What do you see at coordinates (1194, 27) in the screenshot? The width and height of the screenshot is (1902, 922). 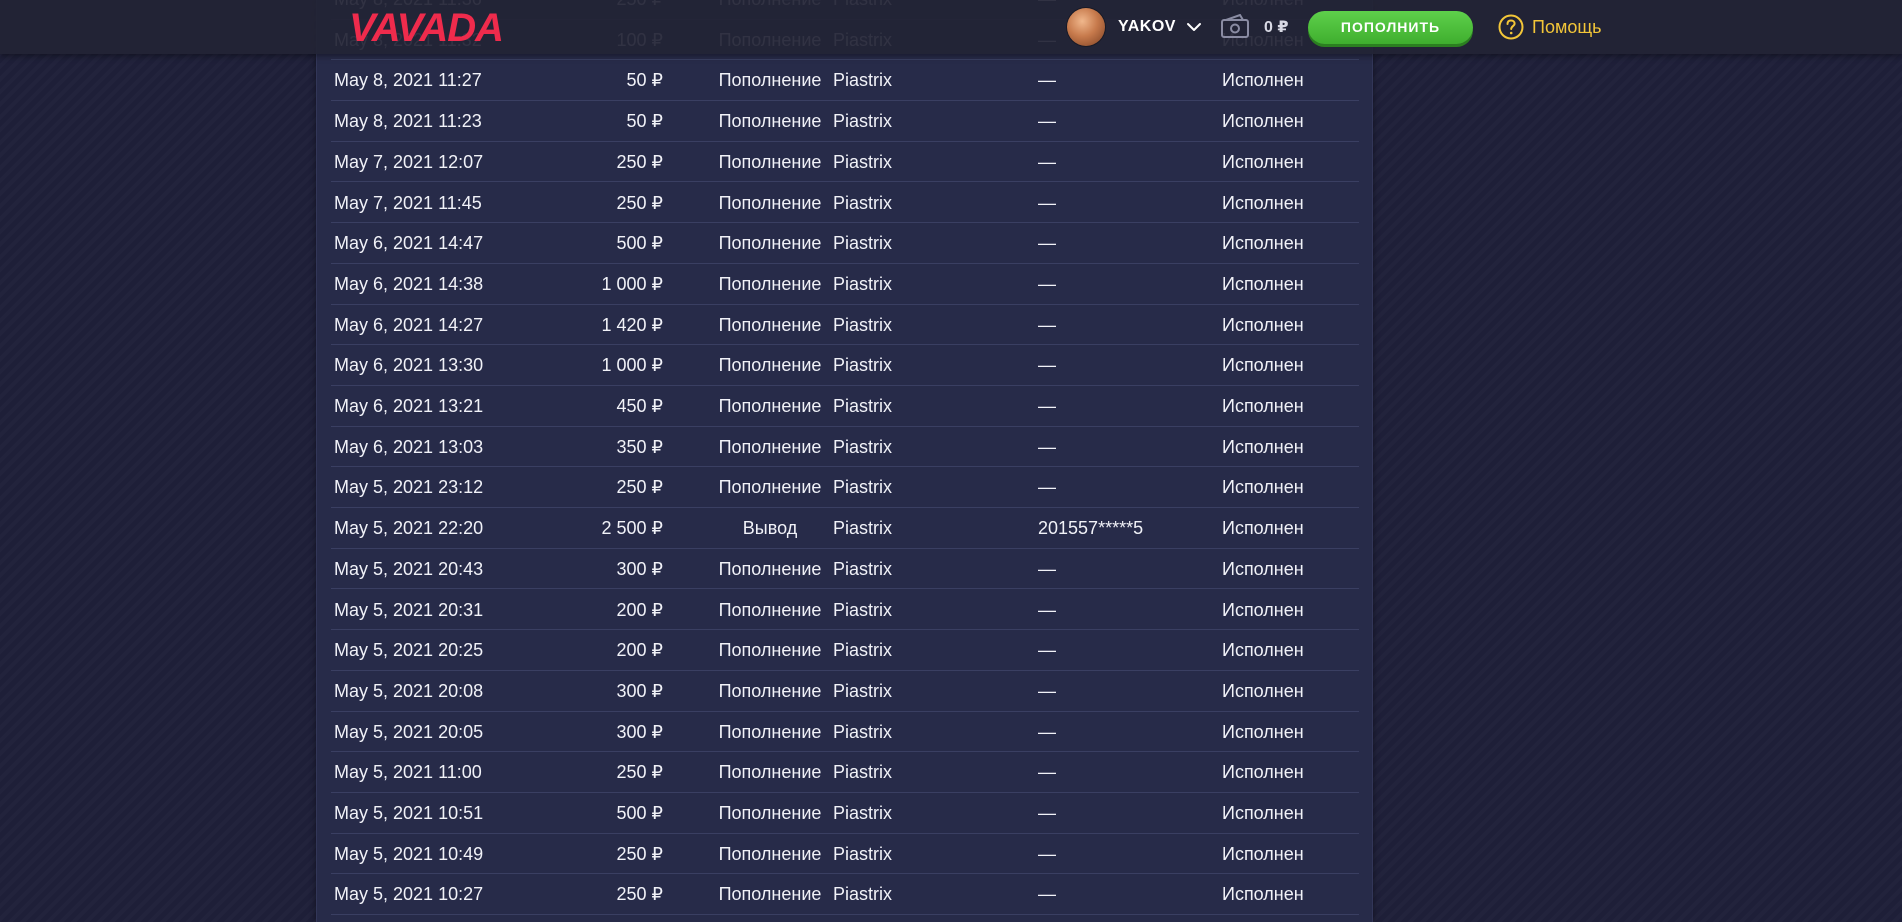 I see `chevron-down-icon` at bounding box center [1194, 27].